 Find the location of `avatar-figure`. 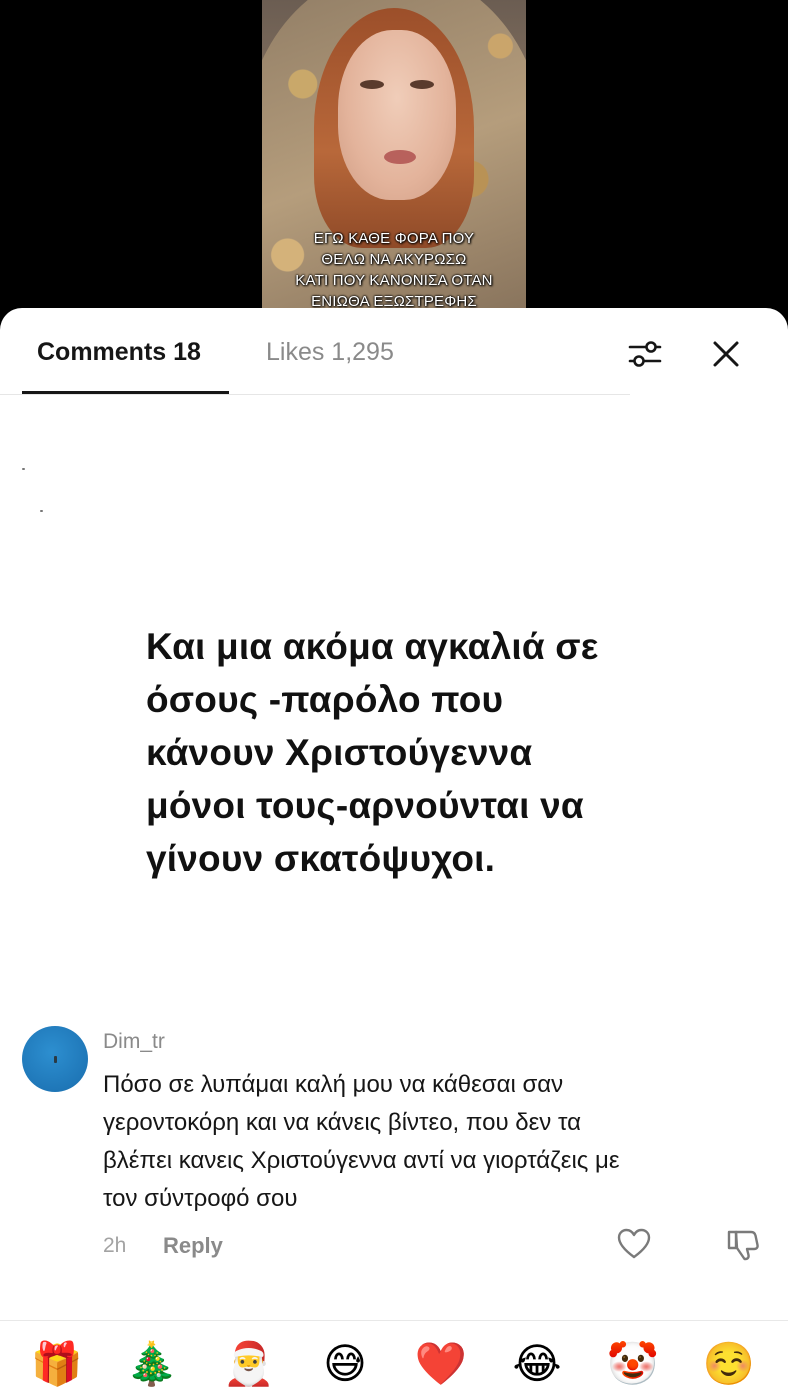

avatar-figure is located at coordinates (55, 1059).